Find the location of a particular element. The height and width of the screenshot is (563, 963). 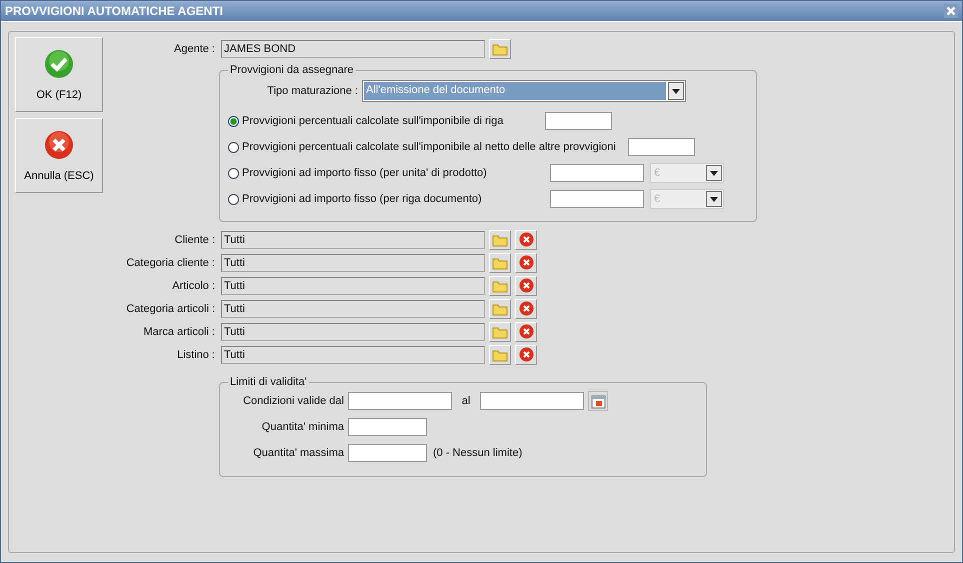

field-label: Listino : is located at coordinates (196, 354).